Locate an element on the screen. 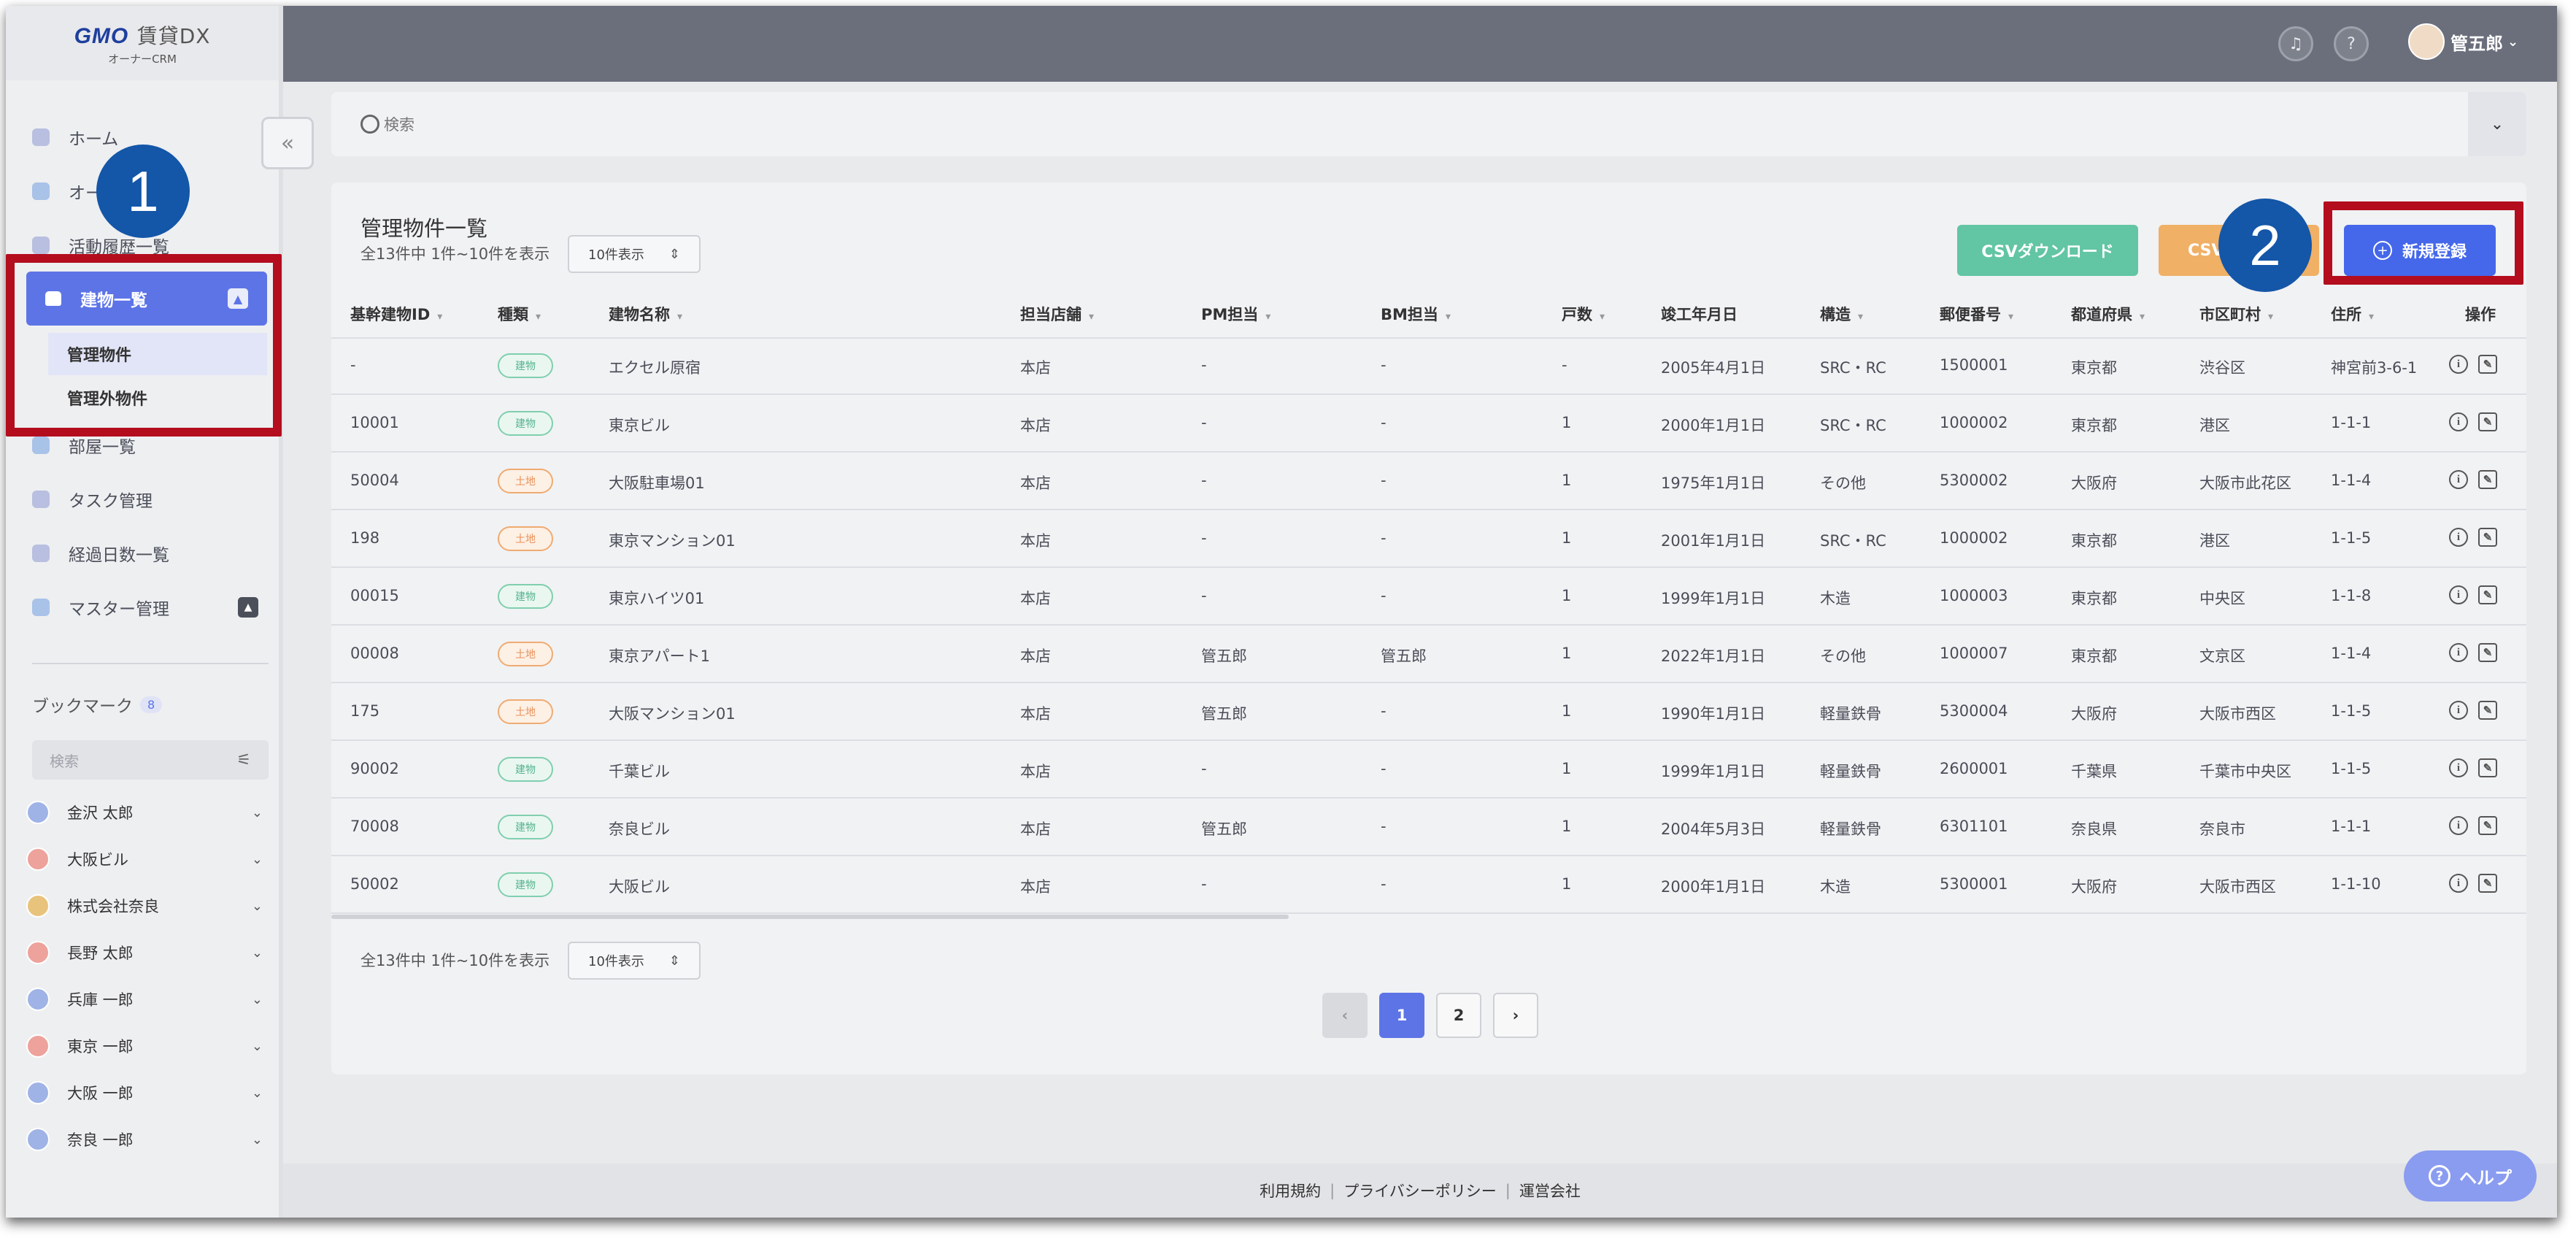 This screenshot has width=2576, height=1238. nav-elapsed-days: 経過日数一覧 is located at coordinates (101, 553).